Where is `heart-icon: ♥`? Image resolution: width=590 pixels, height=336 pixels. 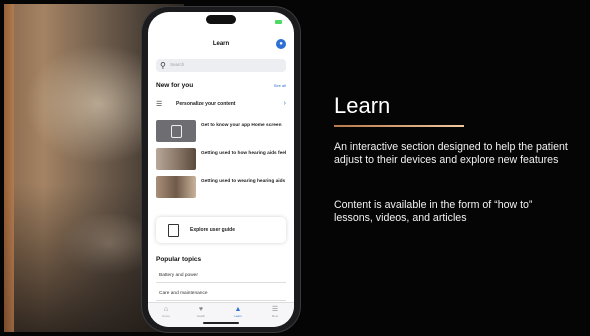 heart-icon: ♥ is located at coordinates (201, 309).